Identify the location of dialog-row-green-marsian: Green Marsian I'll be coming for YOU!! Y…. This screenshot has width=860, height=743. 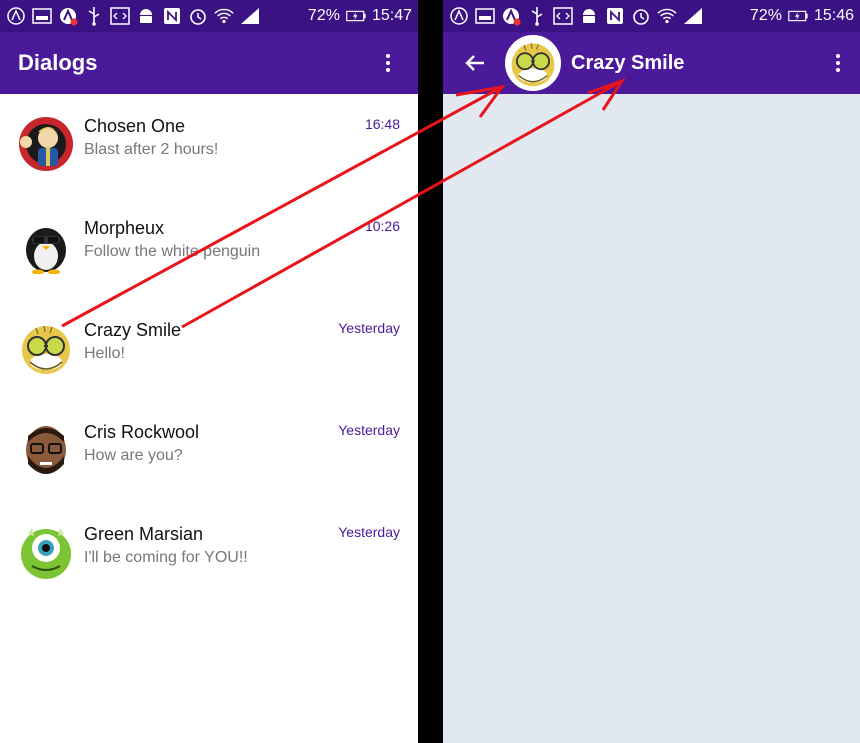
(209, 553).